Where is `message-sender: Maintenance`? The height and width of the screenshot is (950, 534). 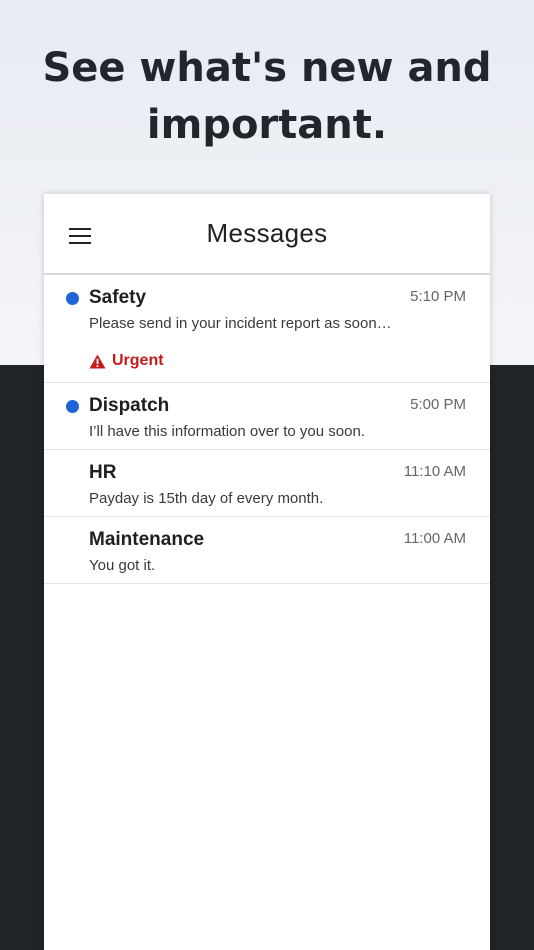
message-sender: Maintenance is located at coordinates (147, 539).